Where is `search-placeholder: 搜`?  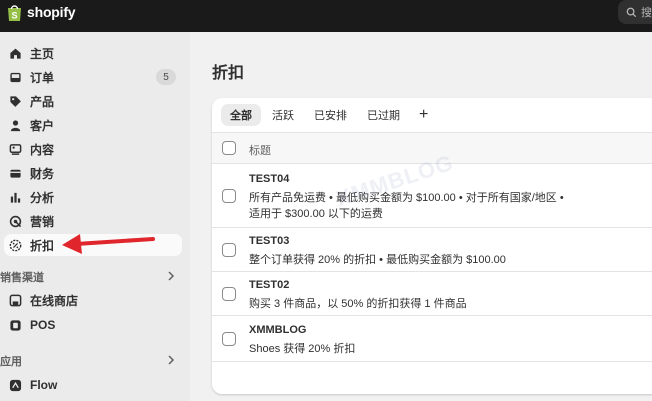 search-placeholder: 搜 is located at coordinates (646, 13).